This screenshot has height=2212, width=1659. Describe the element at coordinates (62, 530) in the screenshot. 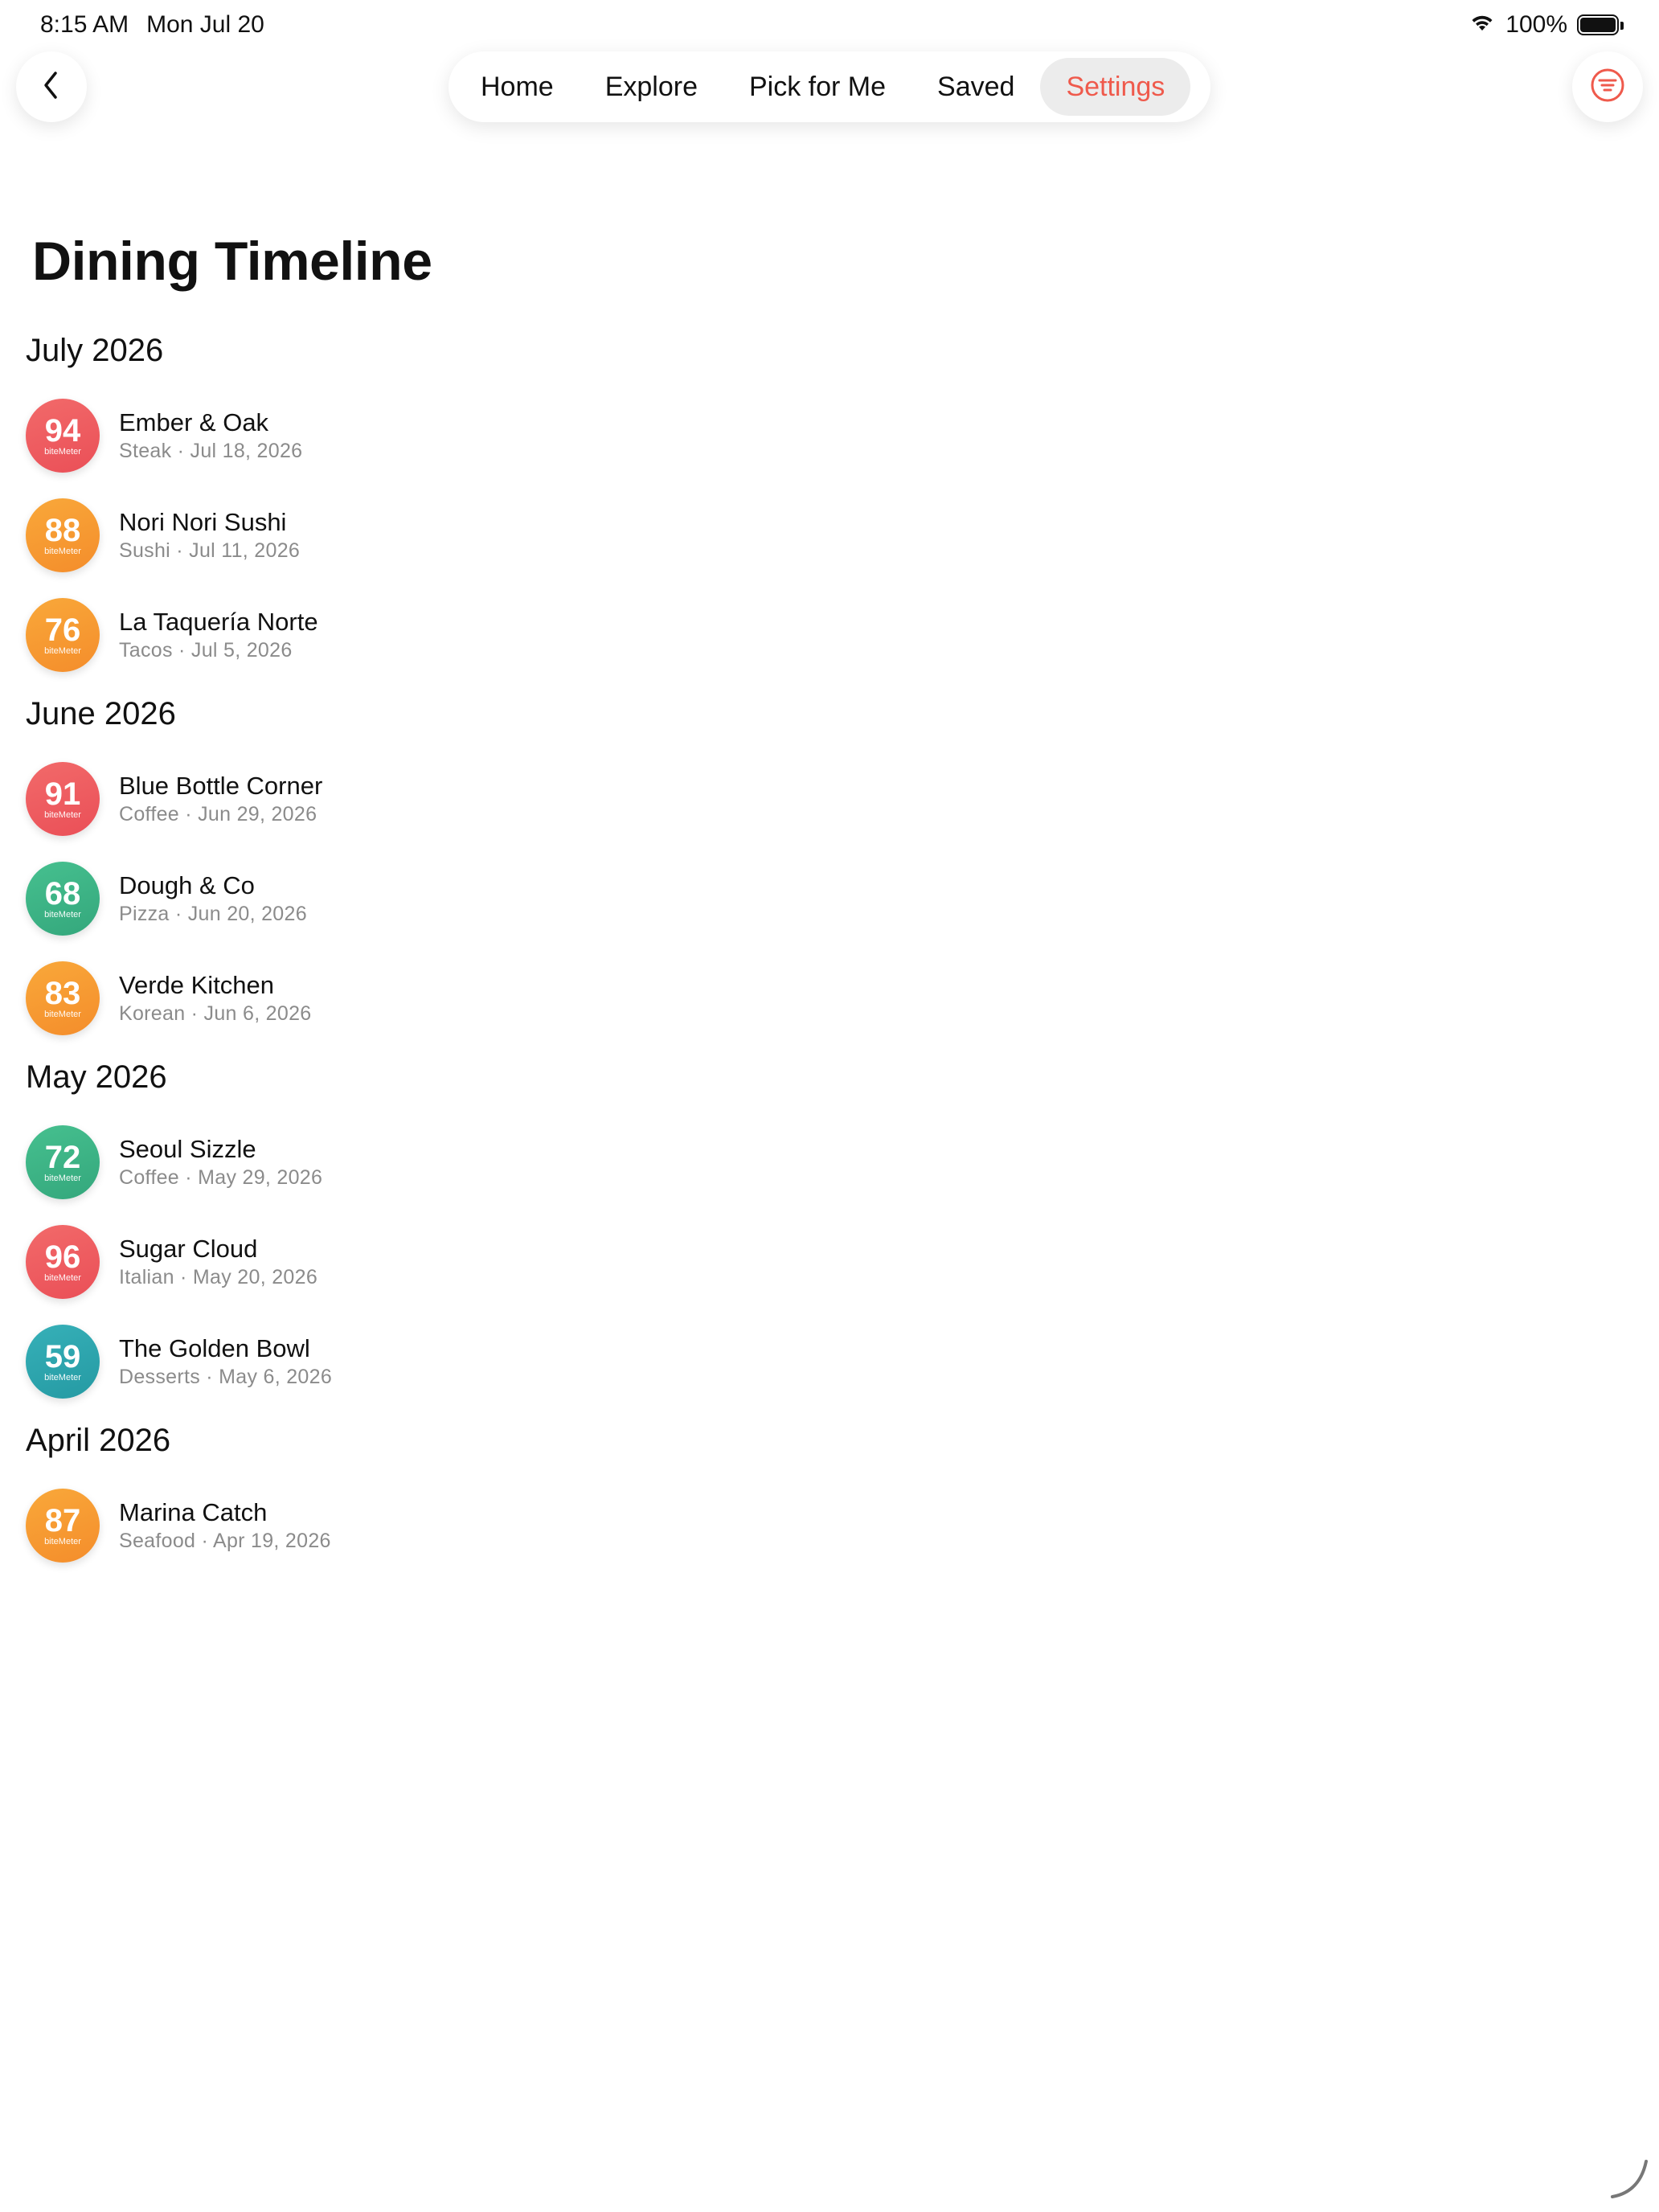

I see `score-value: 88` at that location.